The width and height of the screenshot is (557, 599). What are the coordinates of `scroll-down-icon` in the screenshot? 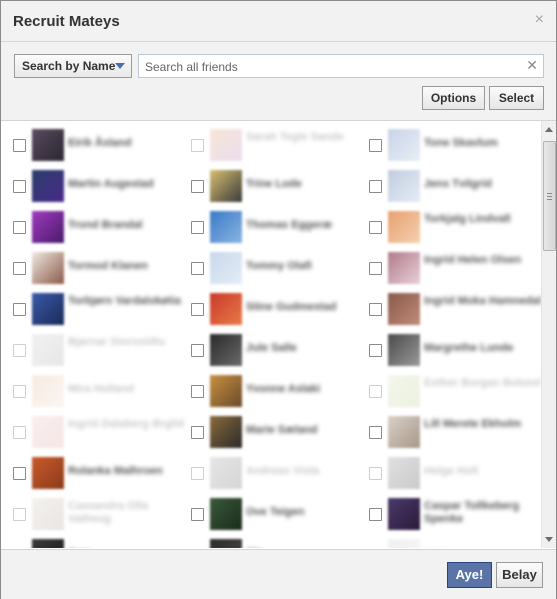 It's located at (549, 539).